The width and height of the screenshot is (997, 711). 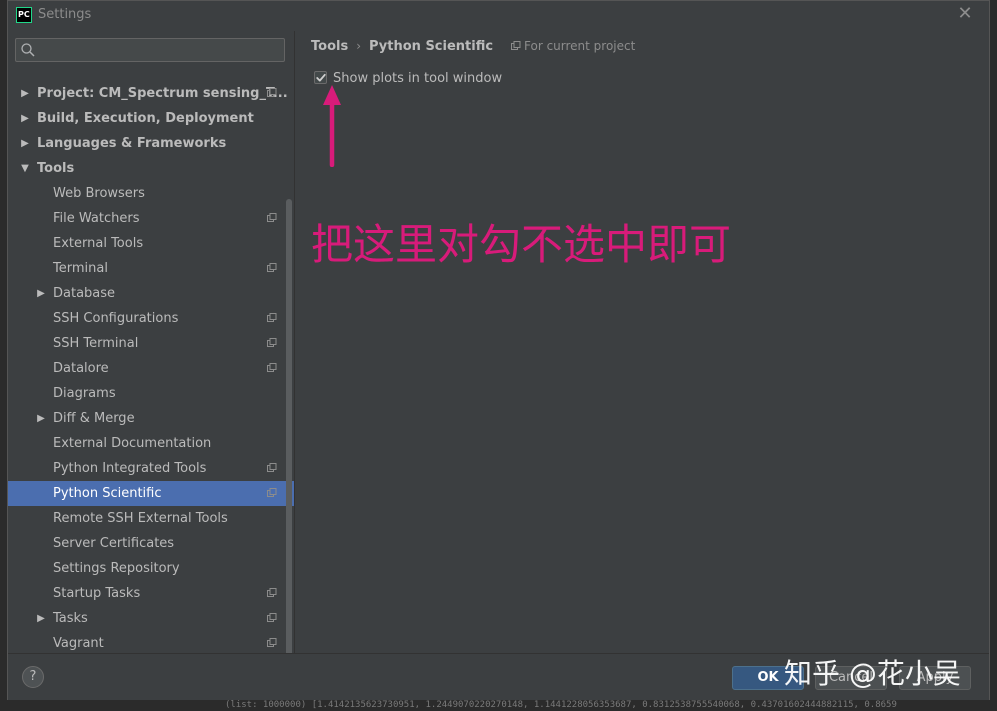 What do you see at coordinates (84, 293) in the screenshot?
I see `tree-item-label: Database` at bounding box center [84, 293].